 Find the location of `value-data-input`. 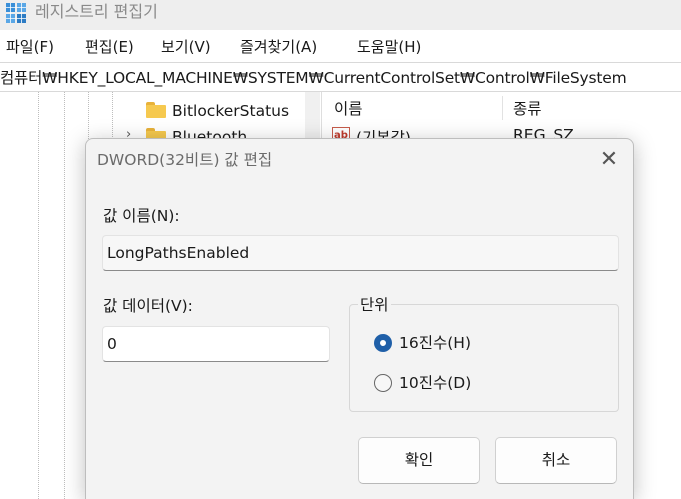

value-data-input is located at coordinates (216, 344).